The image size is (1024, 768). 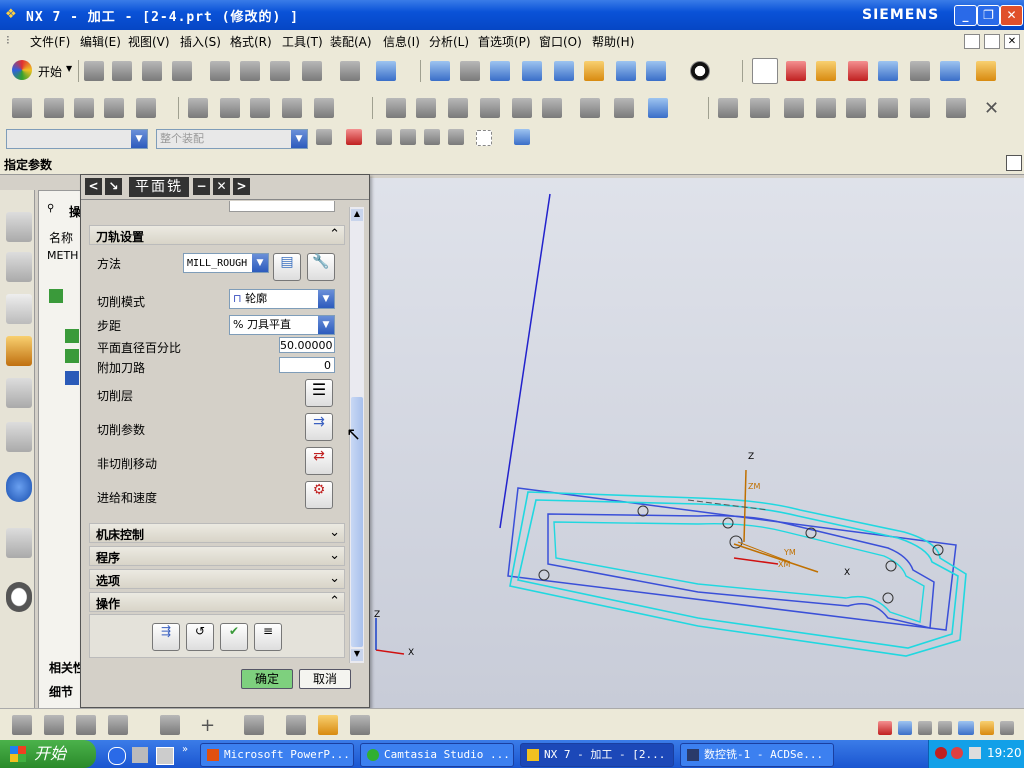 What do you see at coordinates (19, 351) in the screenshot?
I see `machine-tool-tab` at bounding box center [19, 351].